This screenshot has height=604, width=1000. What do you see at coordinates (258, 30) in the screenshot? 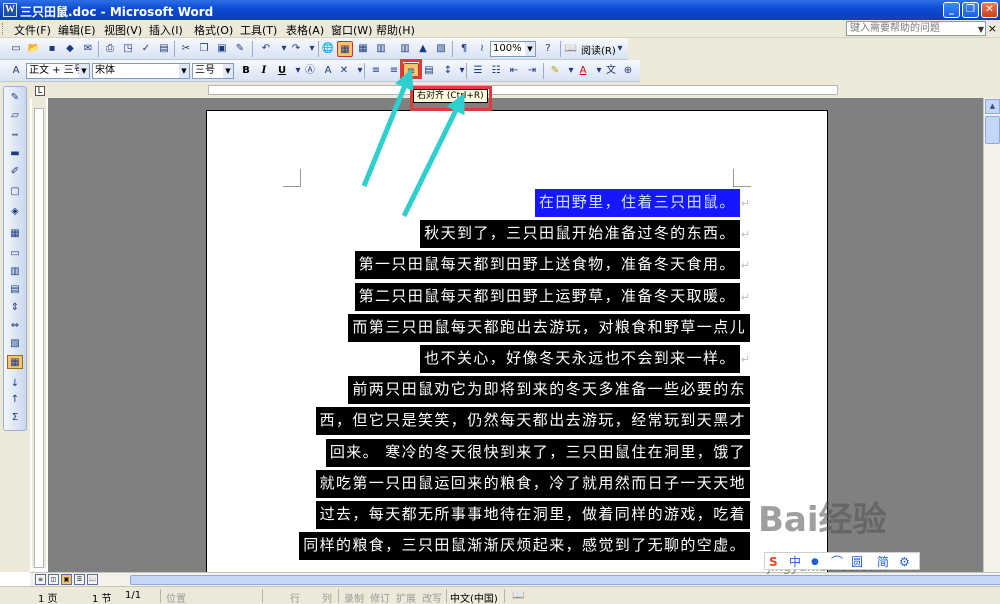
I see `menu-tools: 工具(T)` at bounding box center [258, 30].